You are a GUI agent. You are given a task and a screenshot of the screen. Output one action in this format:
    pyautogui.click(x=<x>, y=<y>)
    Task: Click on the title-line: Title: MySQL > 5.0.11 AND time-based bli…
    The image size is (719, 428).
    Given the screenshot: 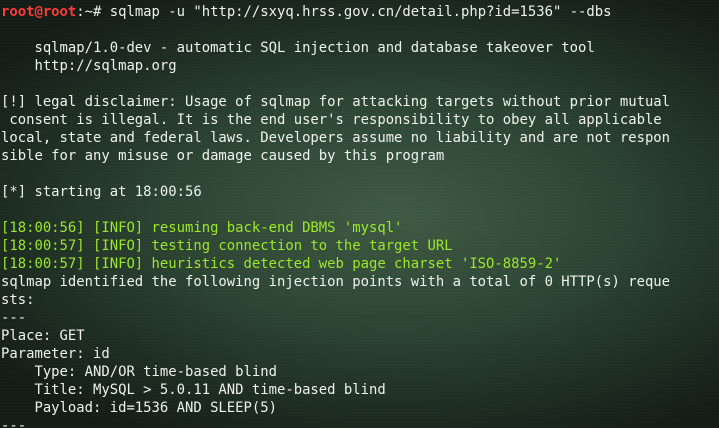 What is the action you would take?
    pyautogui.click(x=193, y=390)
    